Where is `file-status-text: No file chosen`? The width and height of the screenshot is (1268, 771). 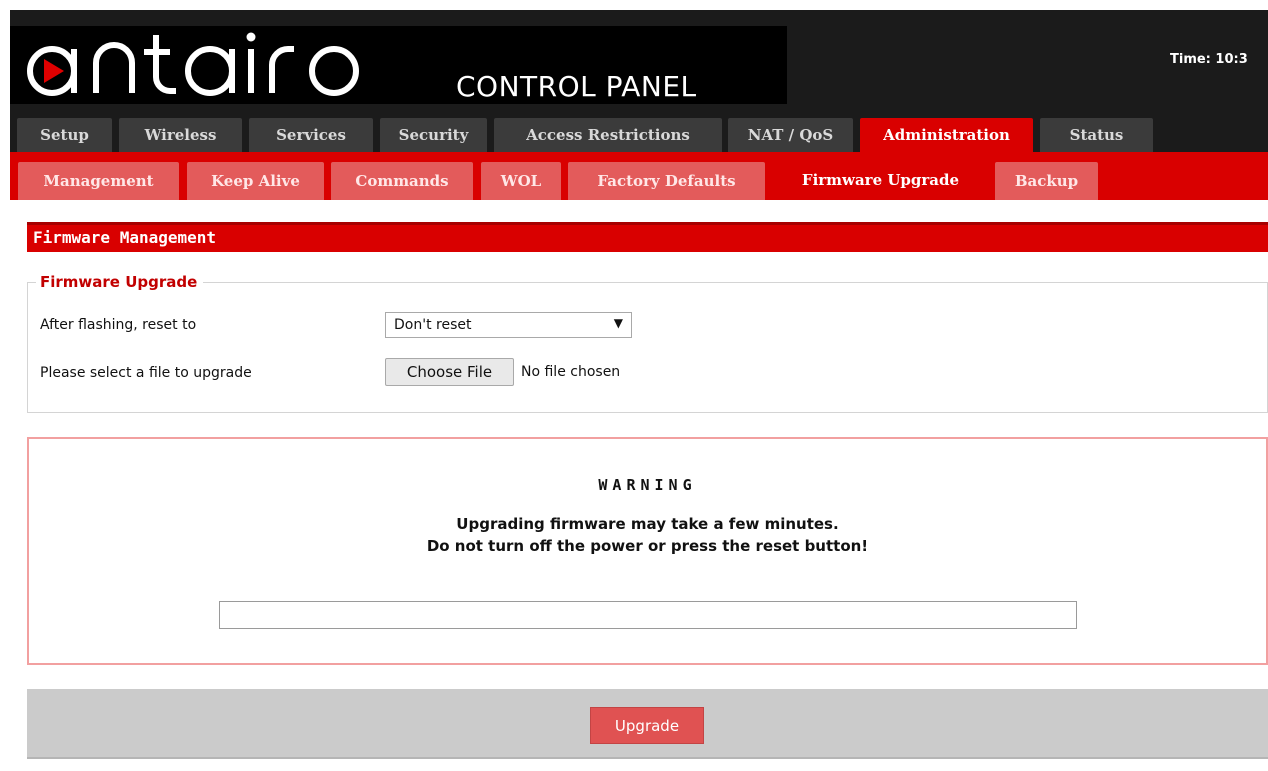 file-status-text: No file chosen is located at coordinates (571, 372).